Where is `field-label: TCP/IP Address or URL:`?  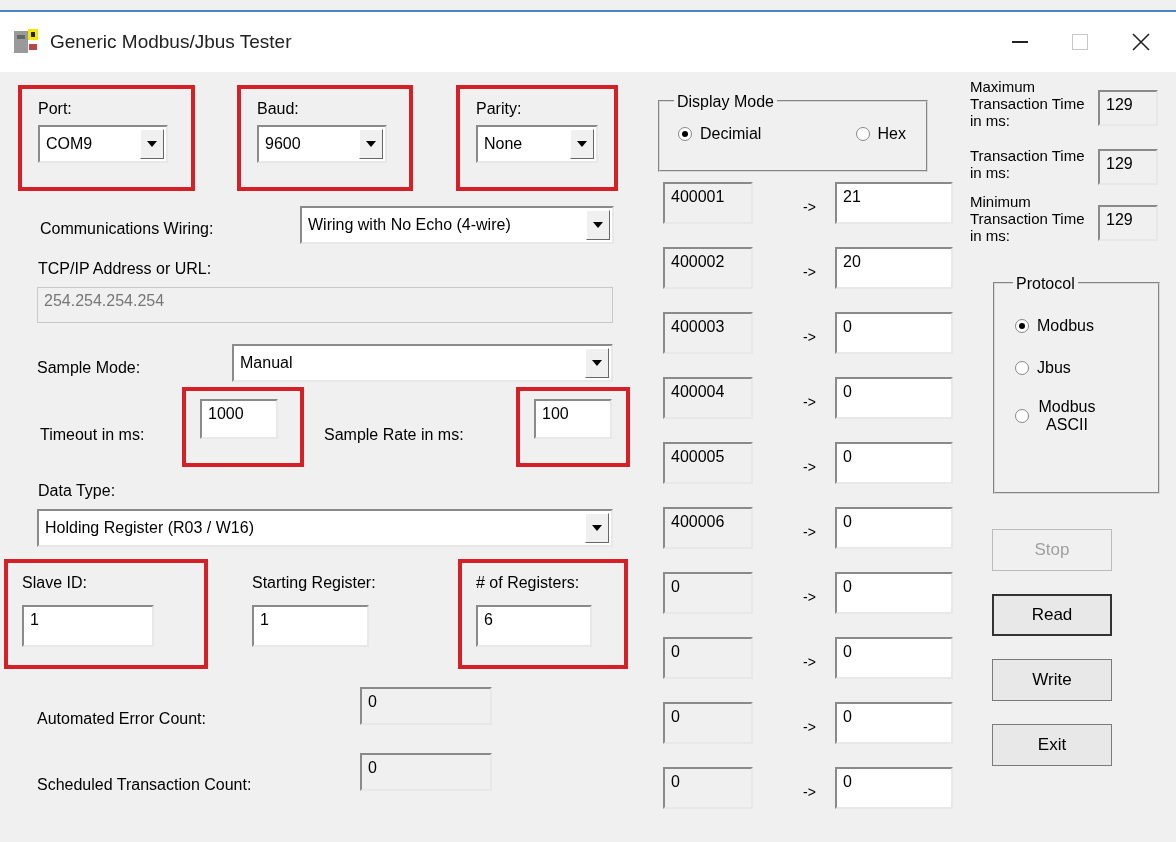
field-label: TCP/IP Address or URL: is located at coordinates (125, 269).